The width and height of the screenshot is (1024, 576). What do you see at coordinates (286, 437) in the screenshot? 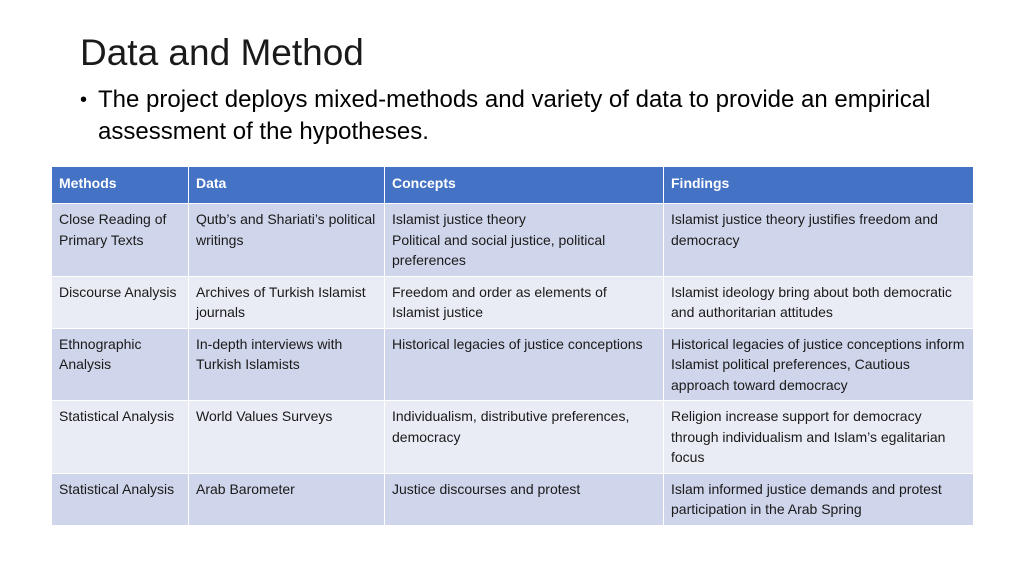
I see `cell-data: World Values Surveys` at bounding box center [286, 437].